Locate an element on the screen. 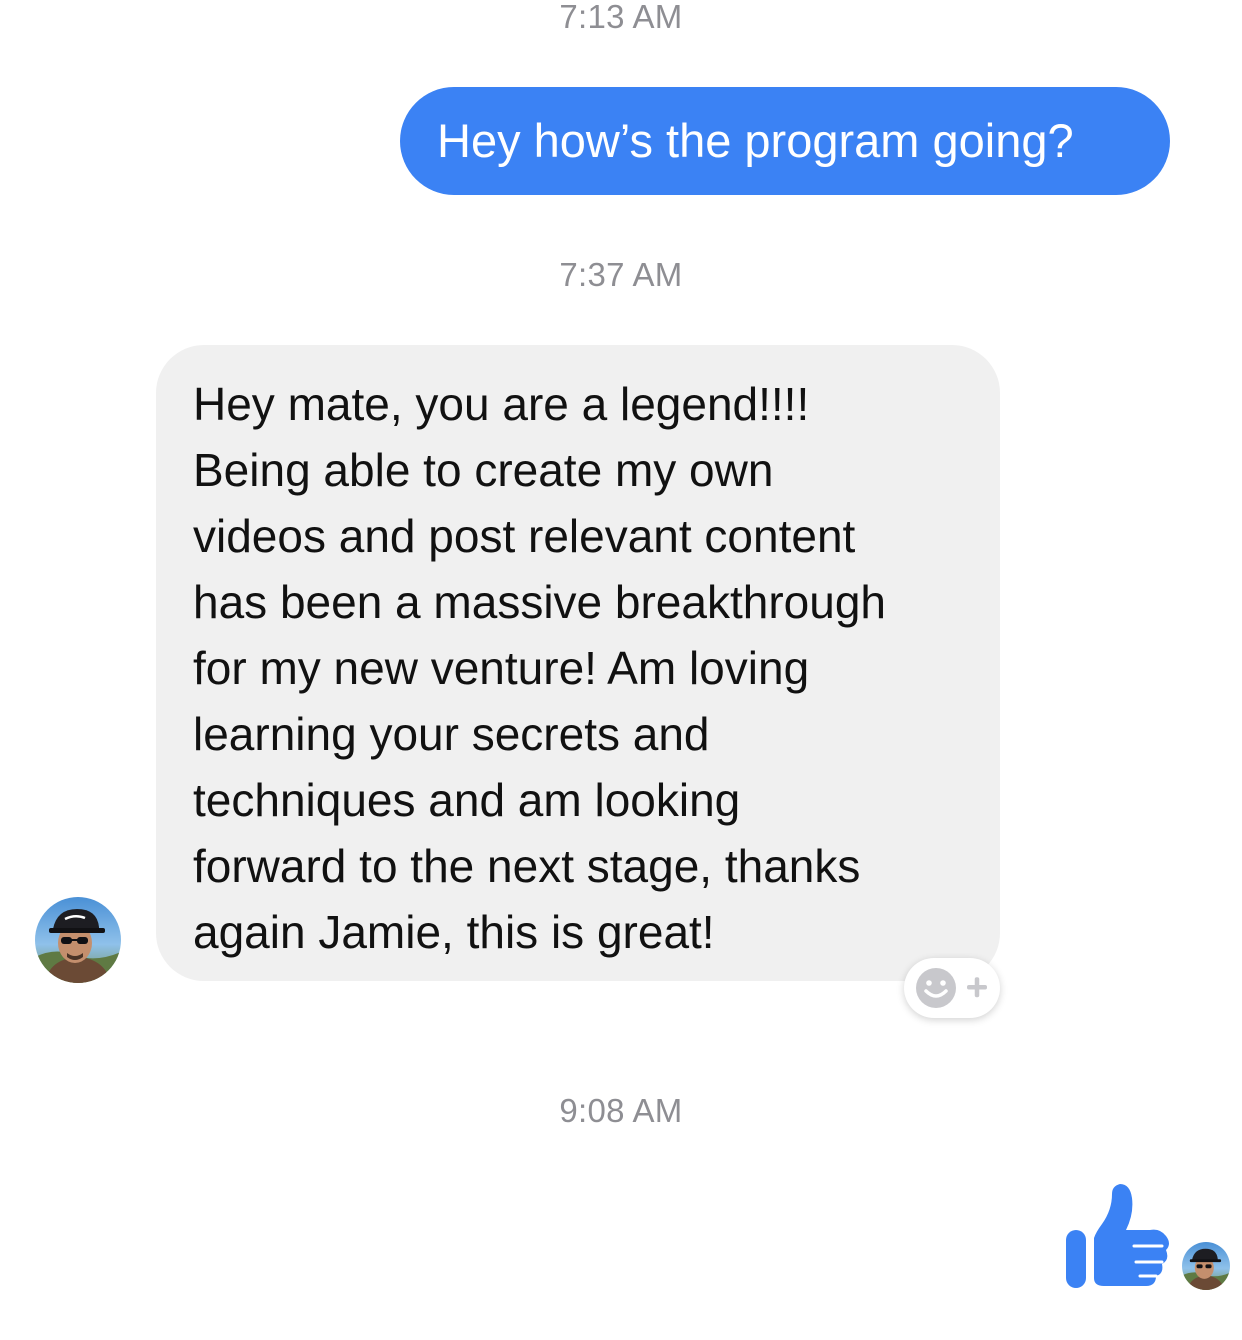 This screenshot has width=1242, height=1340. message-text-line: learning your secrets and is located at coordinates (451, 734).